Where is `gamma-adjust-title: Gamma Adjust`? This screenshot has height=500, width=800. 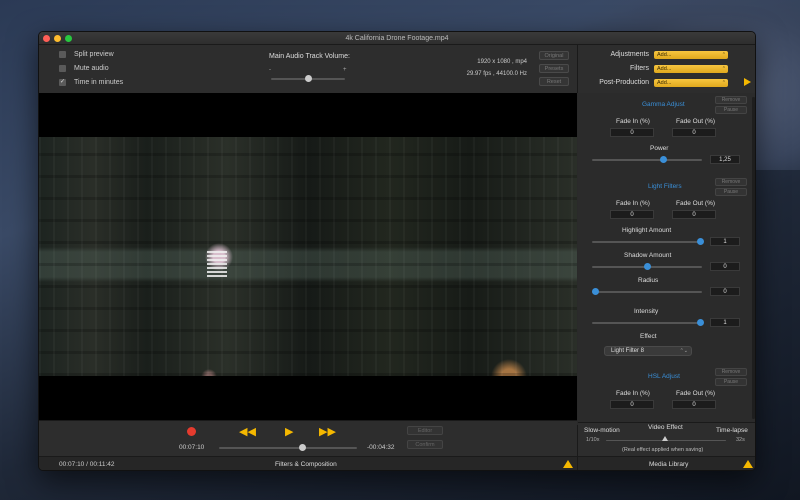
gamma-adjust-title: Gamma Adjust is located at coordinates (663, 104).